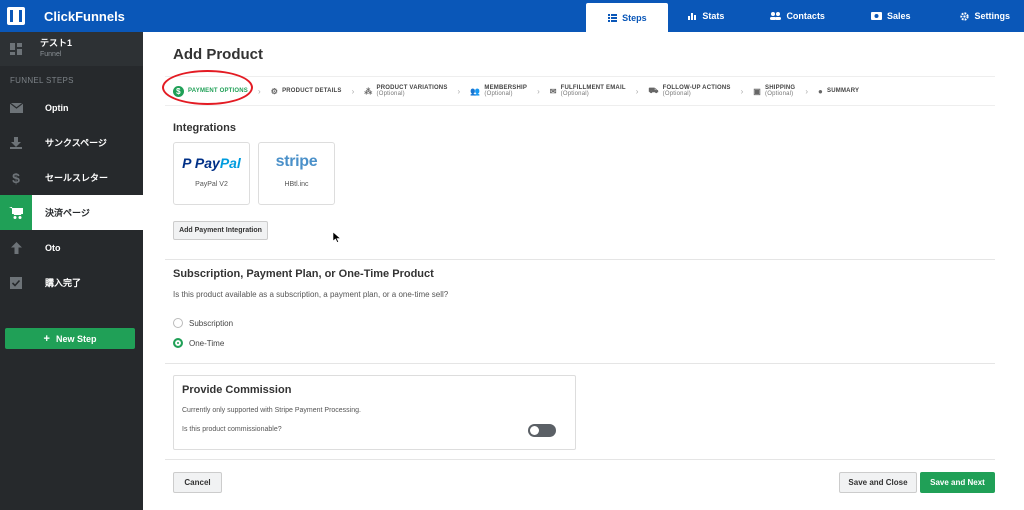  I want to click on save-and-close-button: Save and Close, so click(878, 482).